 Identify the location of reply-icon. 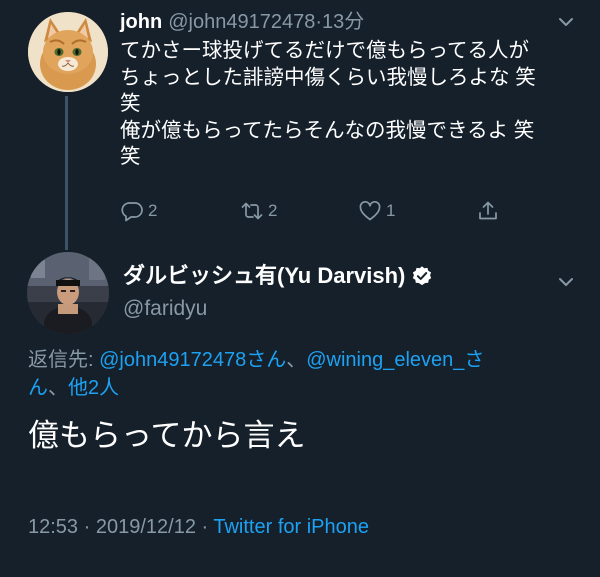
(132, 211).